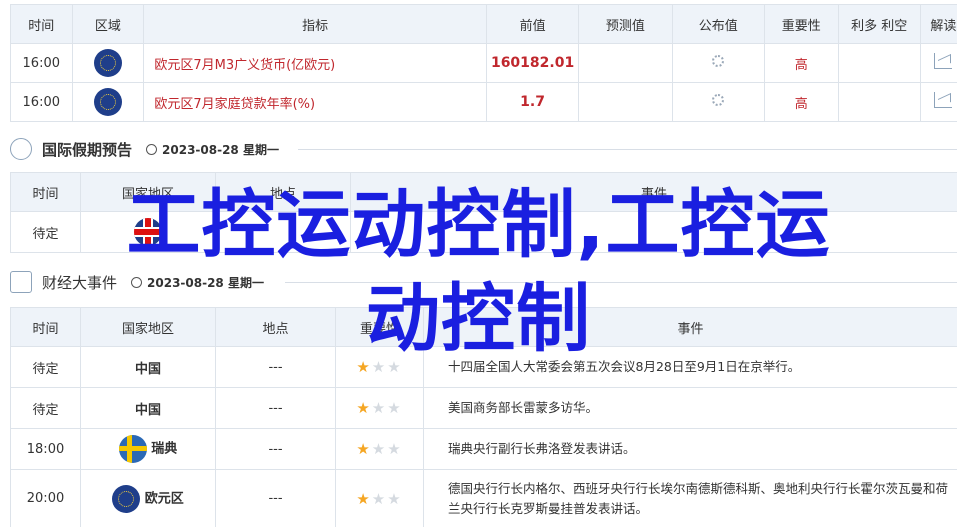 This screenshot has width=957, height=527. Describe the element at coordinates (625, 24) in the screenshot. I see `col-forecast: 预测值` at that location.